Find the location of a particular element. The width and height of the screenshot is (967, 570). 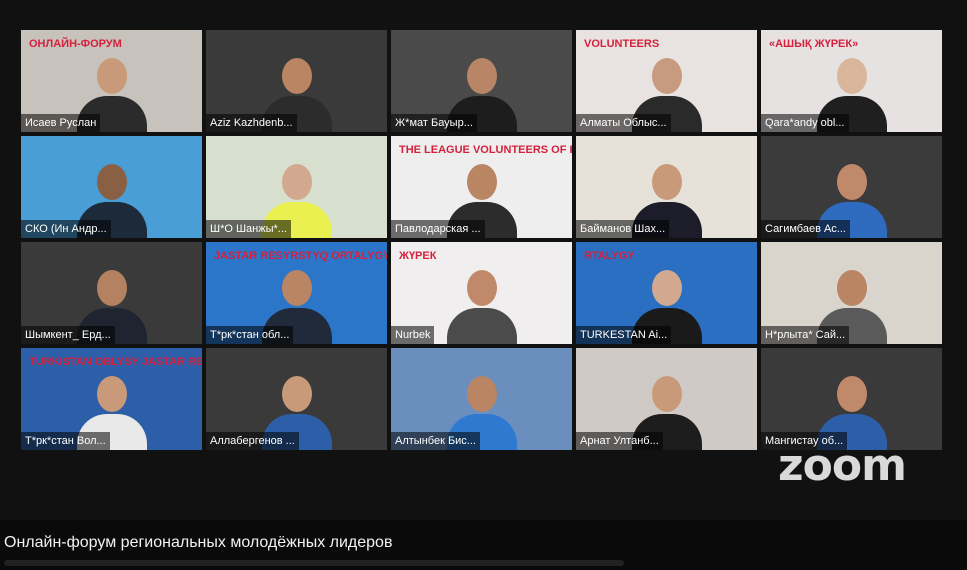

participant-tile: ОНЛАЙН-ФОРУМ Исаев Руслан is located at coordinates (111, 81).